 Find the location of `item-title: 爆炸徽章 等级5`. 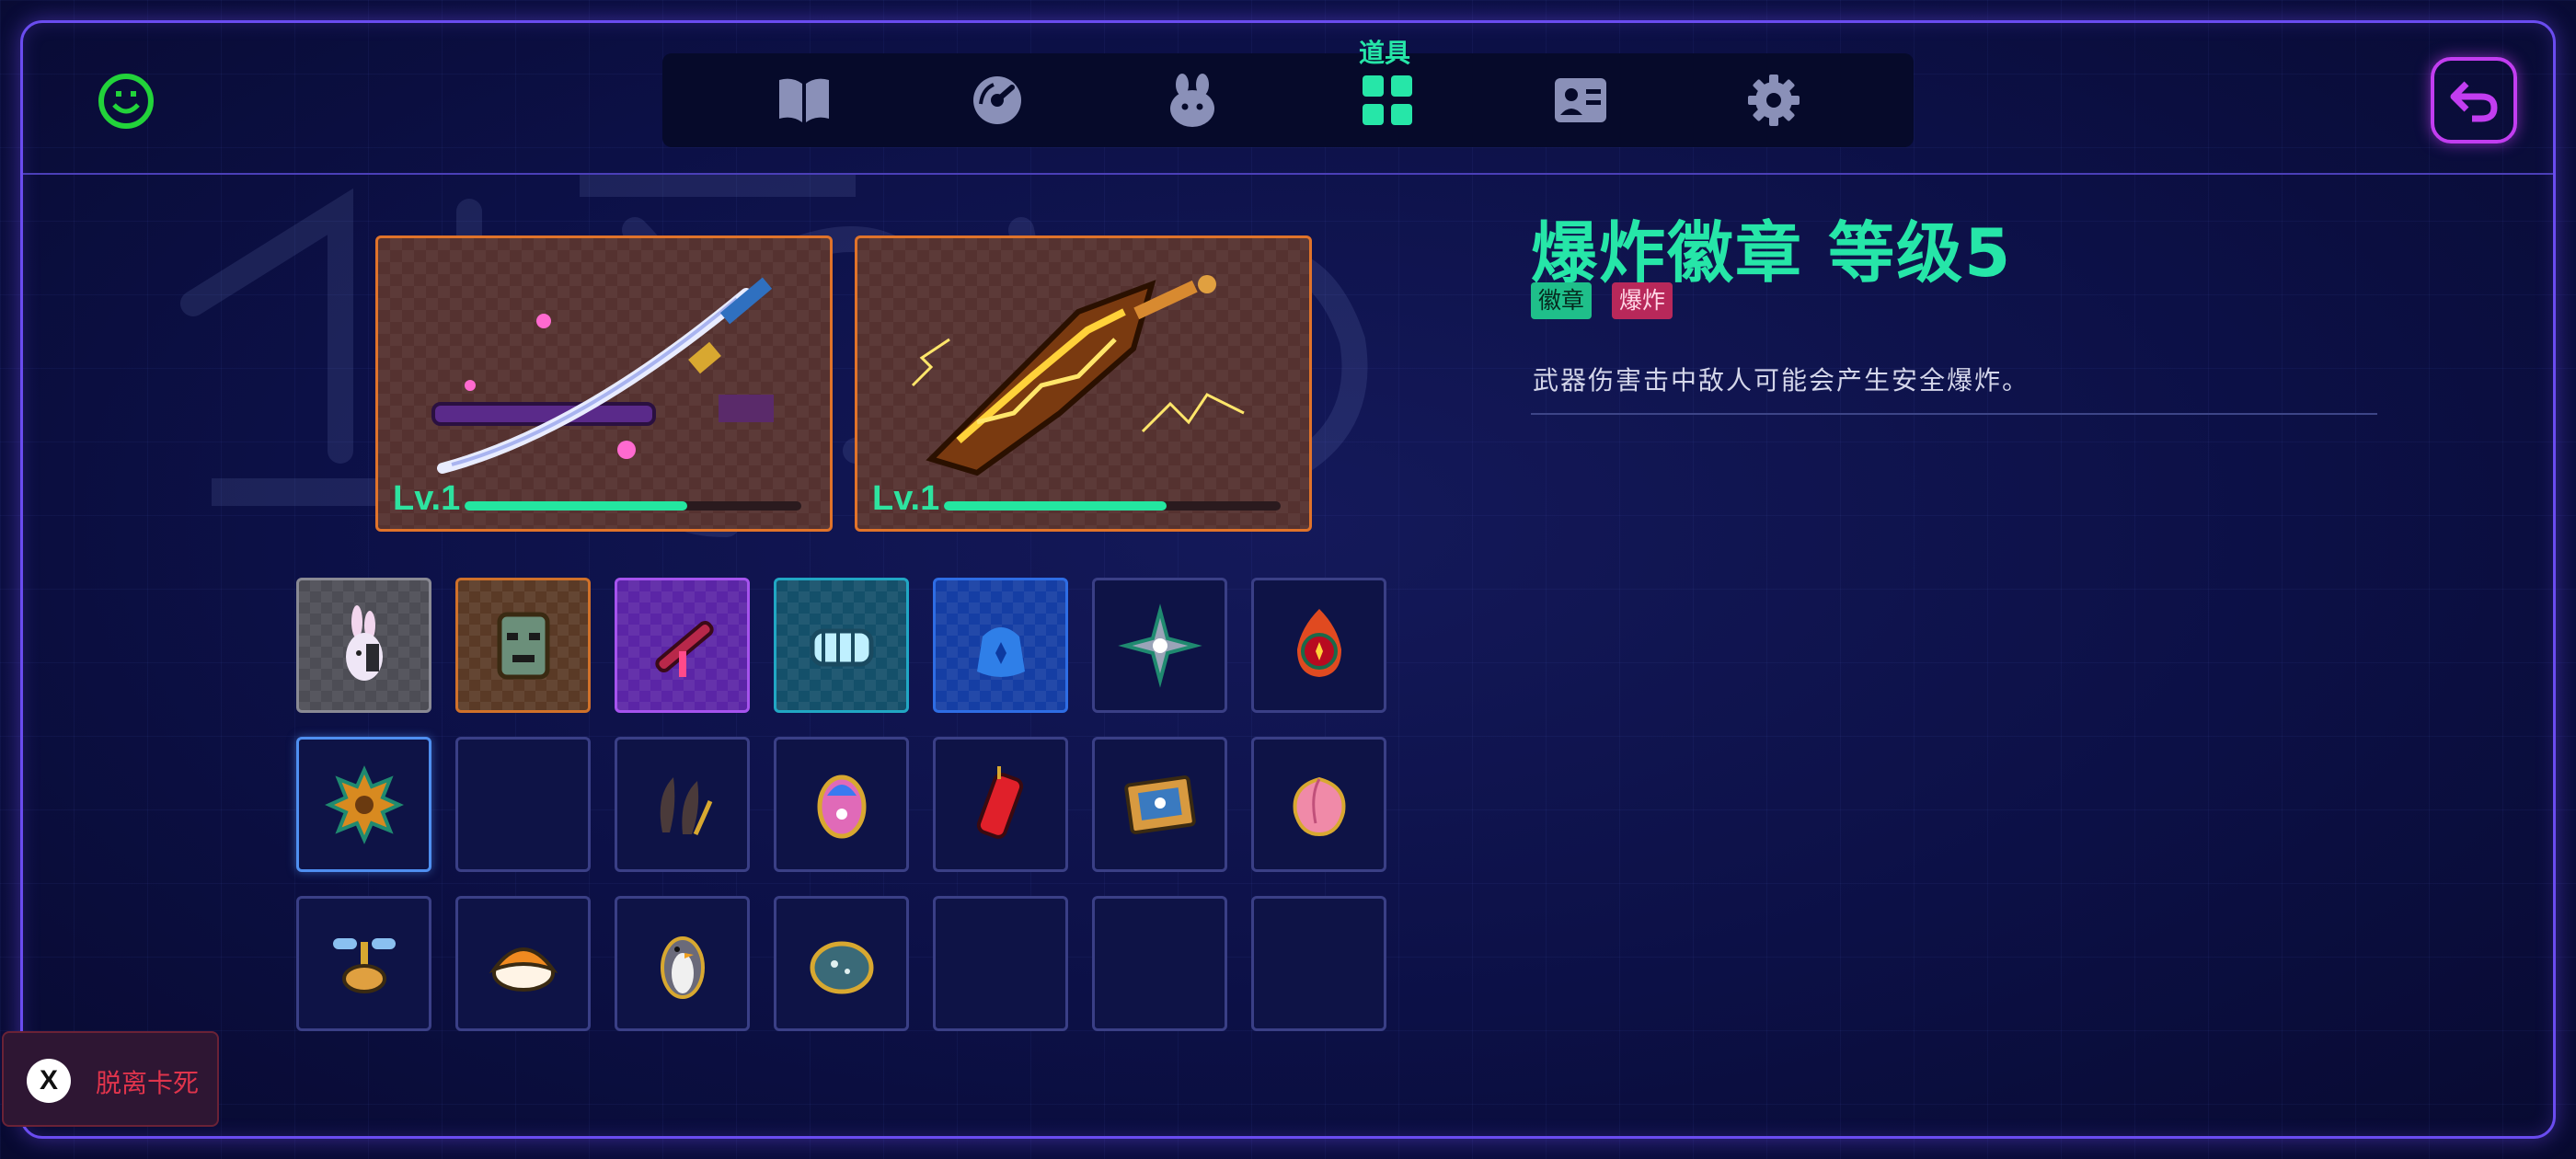

item-title: 爆炸徽章 等级5 is located at coordinates (1772, 253).